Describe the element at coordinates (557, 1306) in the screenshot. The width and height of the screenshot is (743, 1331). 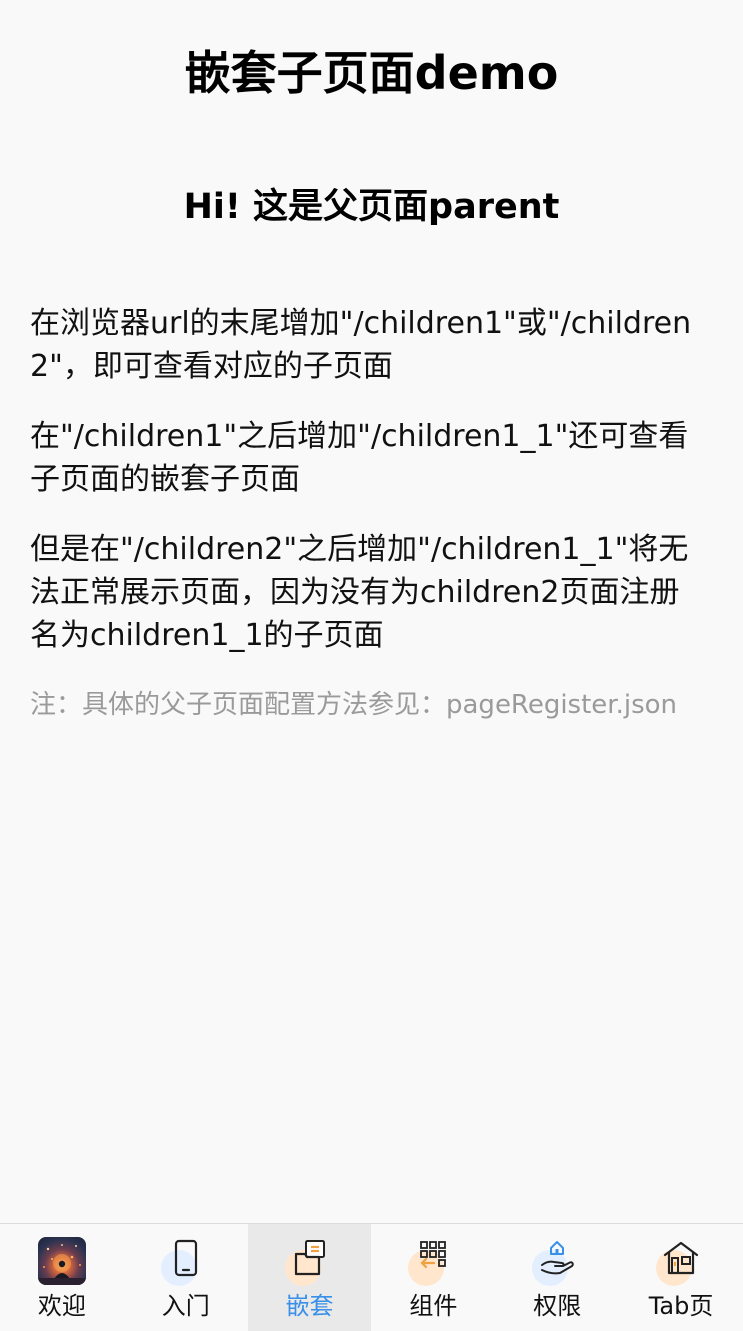
I see `tab-permissions-label: 权限` at that location.